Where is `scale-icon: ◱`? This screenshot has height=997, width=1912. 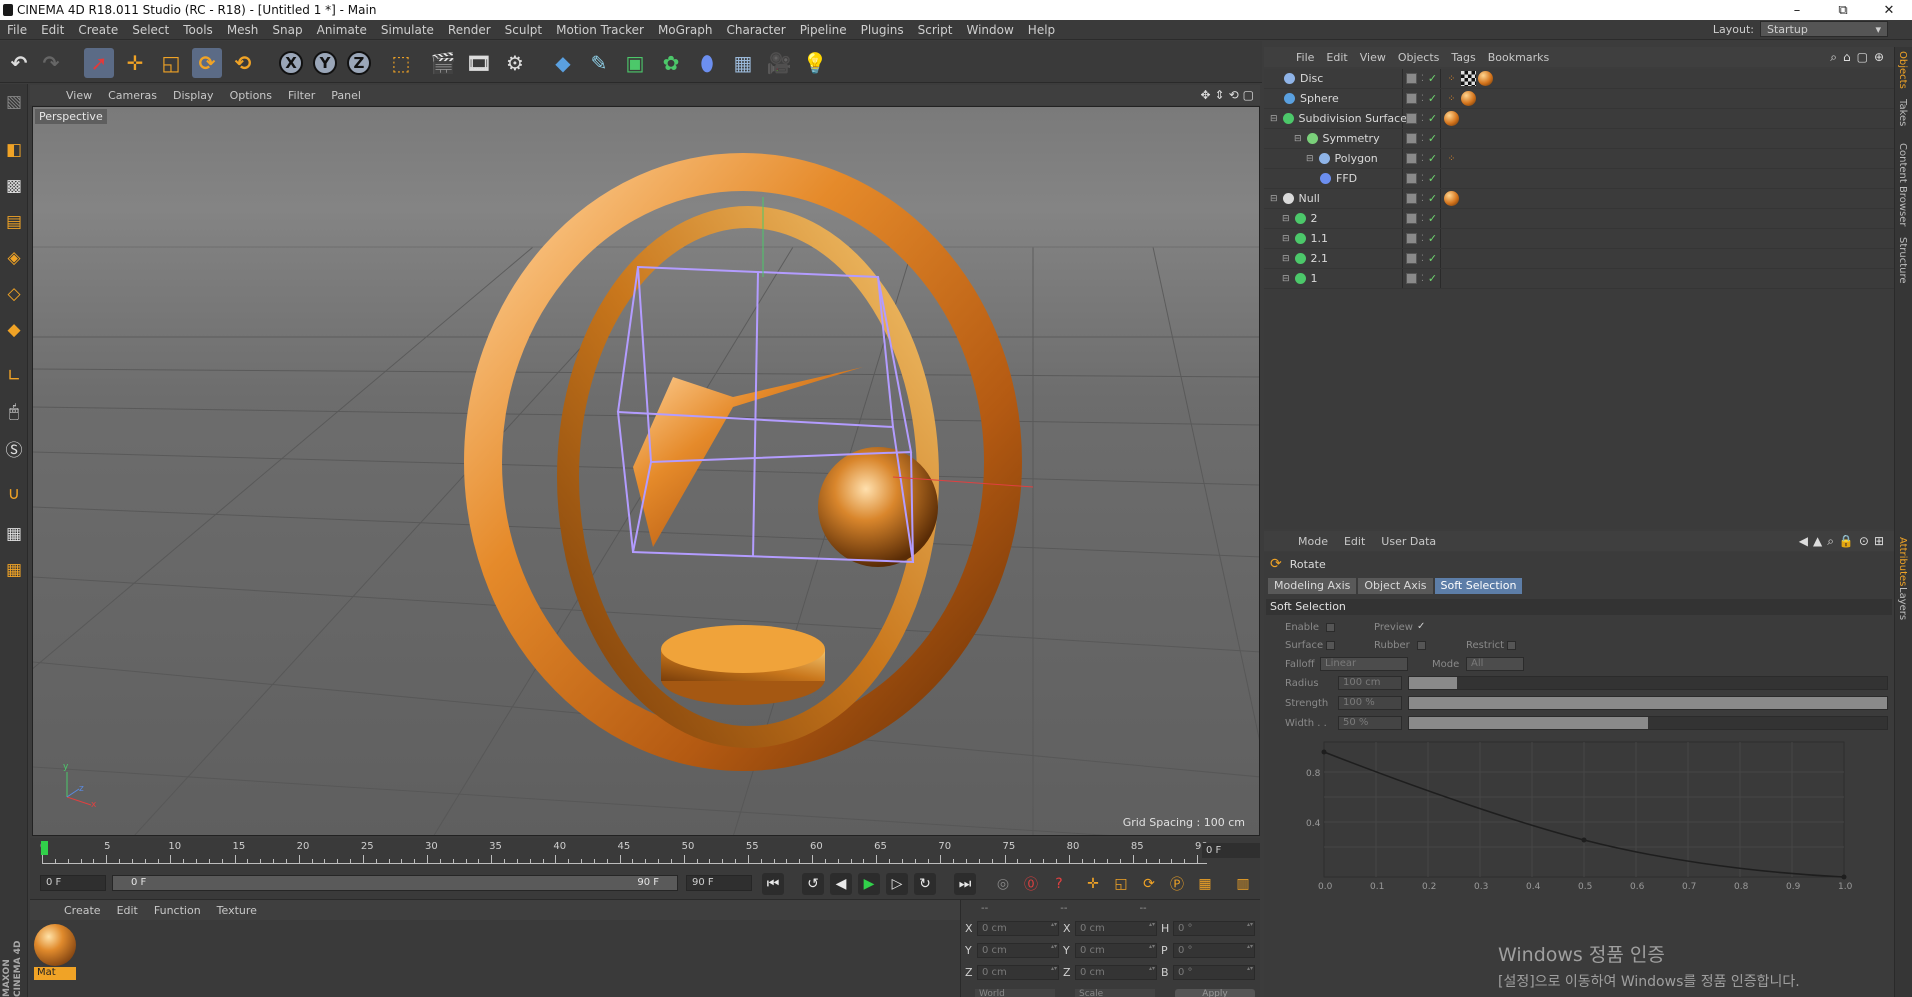
scale-icon: ◱ is located at coordinates (171, 63).